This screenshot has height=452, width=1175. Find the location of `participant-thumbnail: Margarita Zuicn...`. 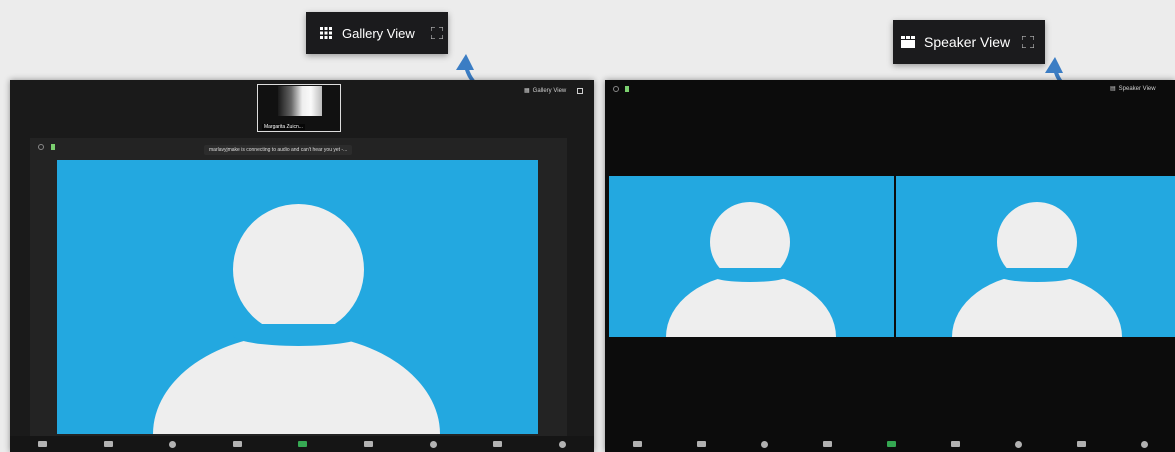

participant-thumbnail: Margarita Zuicn... is located at coordinates (299, 108).